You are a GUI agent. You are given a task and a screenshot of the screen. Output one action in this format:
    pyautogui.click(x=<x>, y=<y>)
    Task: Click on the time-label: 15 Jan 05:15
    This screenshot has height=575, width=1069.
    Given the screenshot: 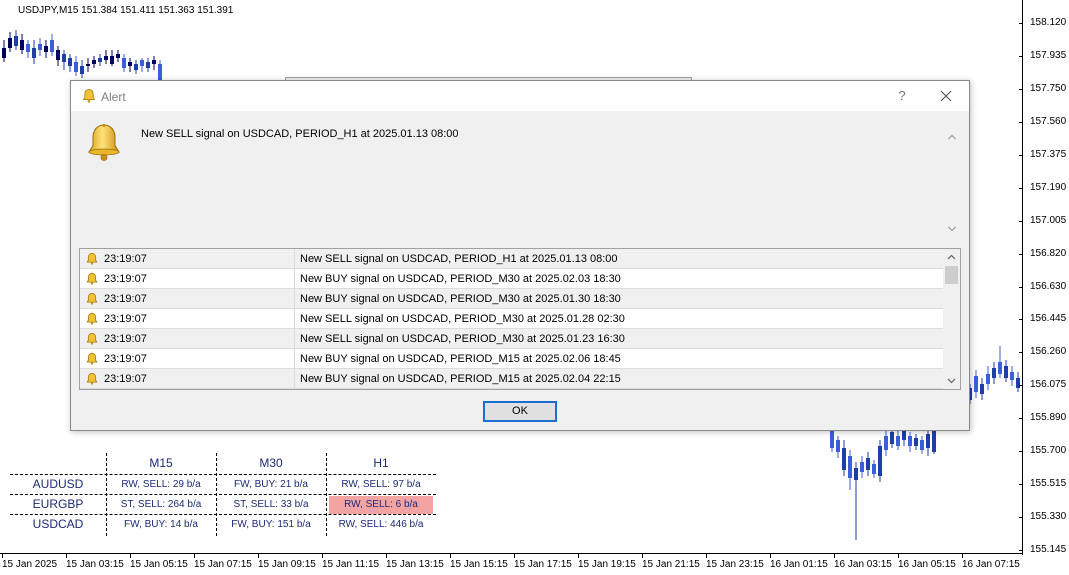 What is the action you would take?
    pyautogui.click(x=159, y=564)
    